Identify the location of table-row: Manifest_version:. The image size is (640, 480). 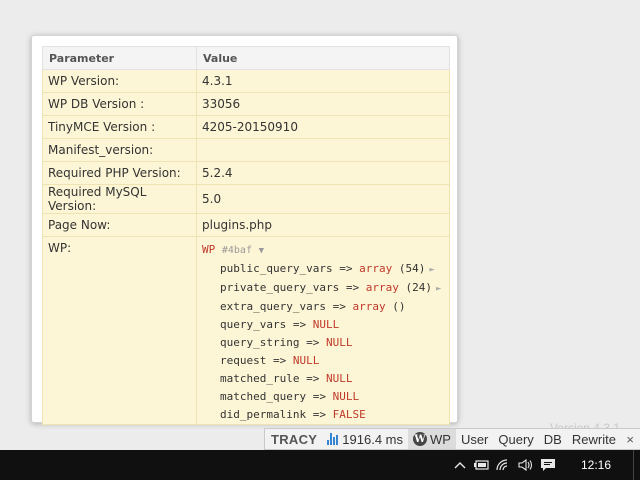
(246, 150).